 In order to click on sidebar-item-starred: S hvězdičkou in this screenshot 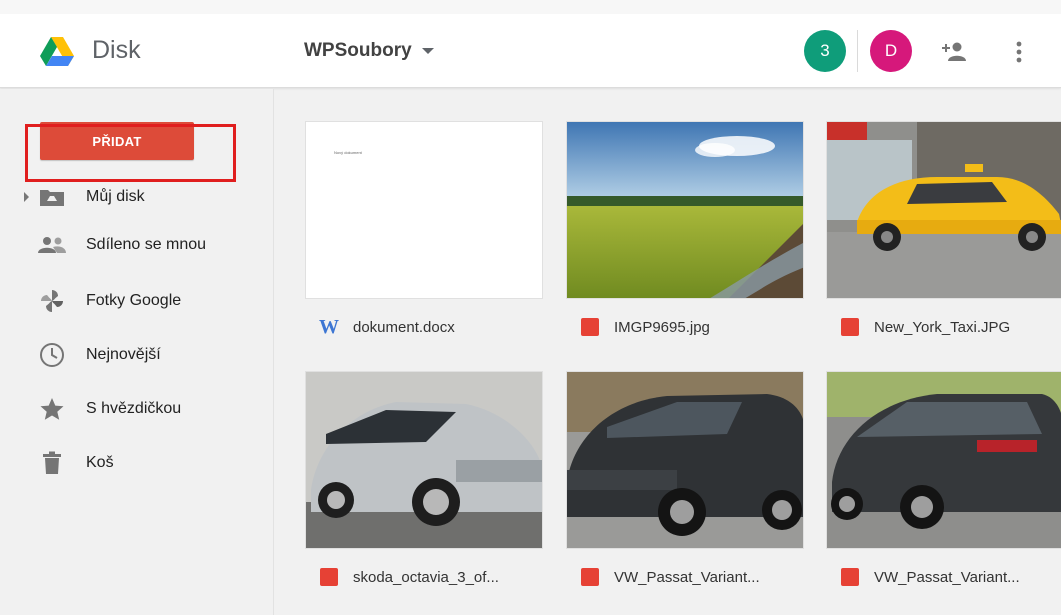, I will do `click(137, 409)`.